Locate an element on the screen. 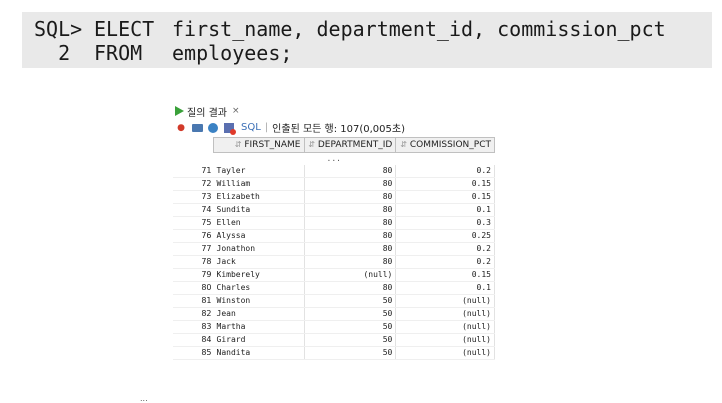  cell-first-name: Girard is located at coordinates (259, 340).